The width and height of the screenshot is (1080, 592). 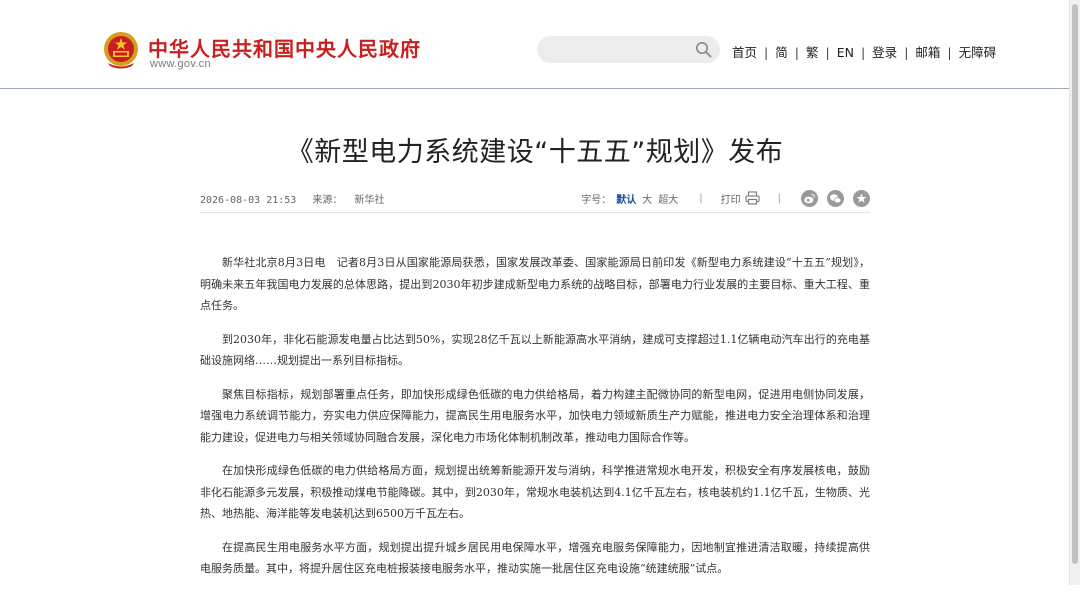 I want to click on font-size-default: 默认, so click(x=626, y=198).